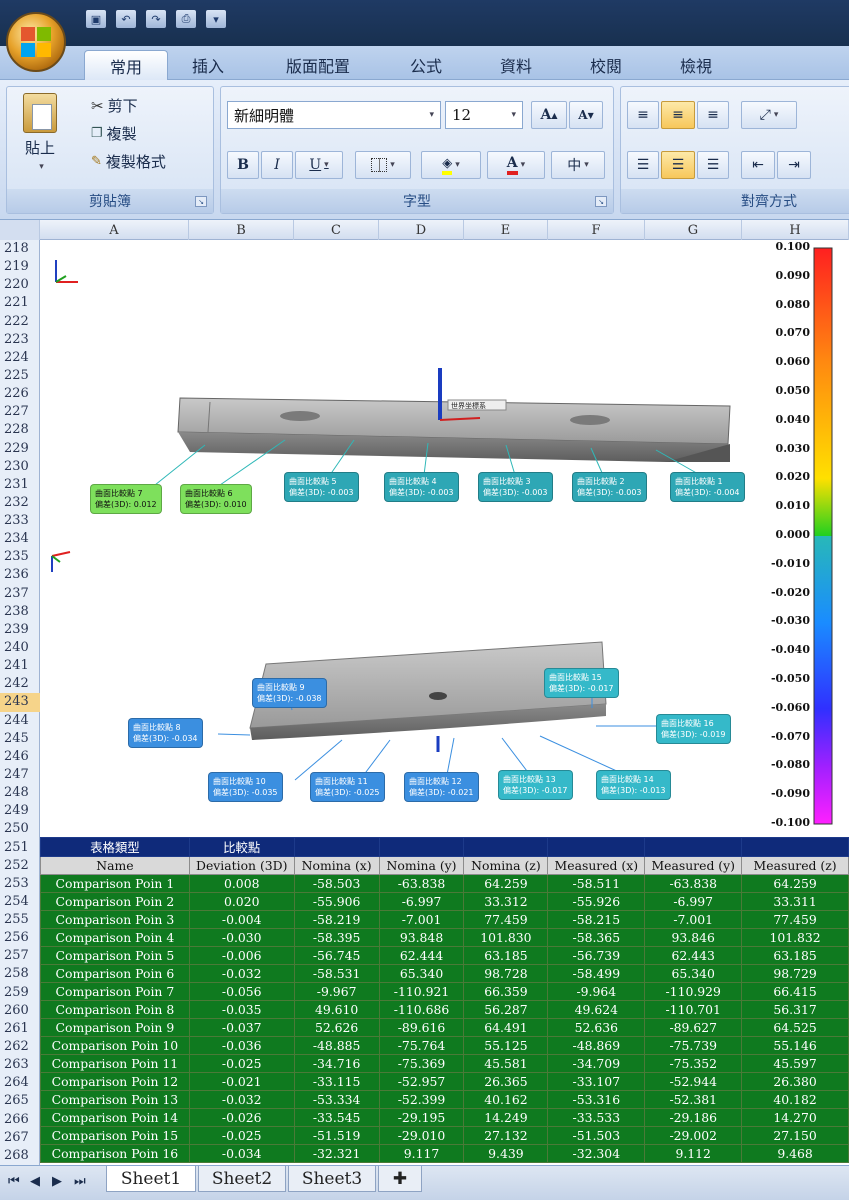 The image size is (849, 1200). Describe the element at coordinates (336, 1027) in the screenshot. I see `table-cell: 52.626` at that location.